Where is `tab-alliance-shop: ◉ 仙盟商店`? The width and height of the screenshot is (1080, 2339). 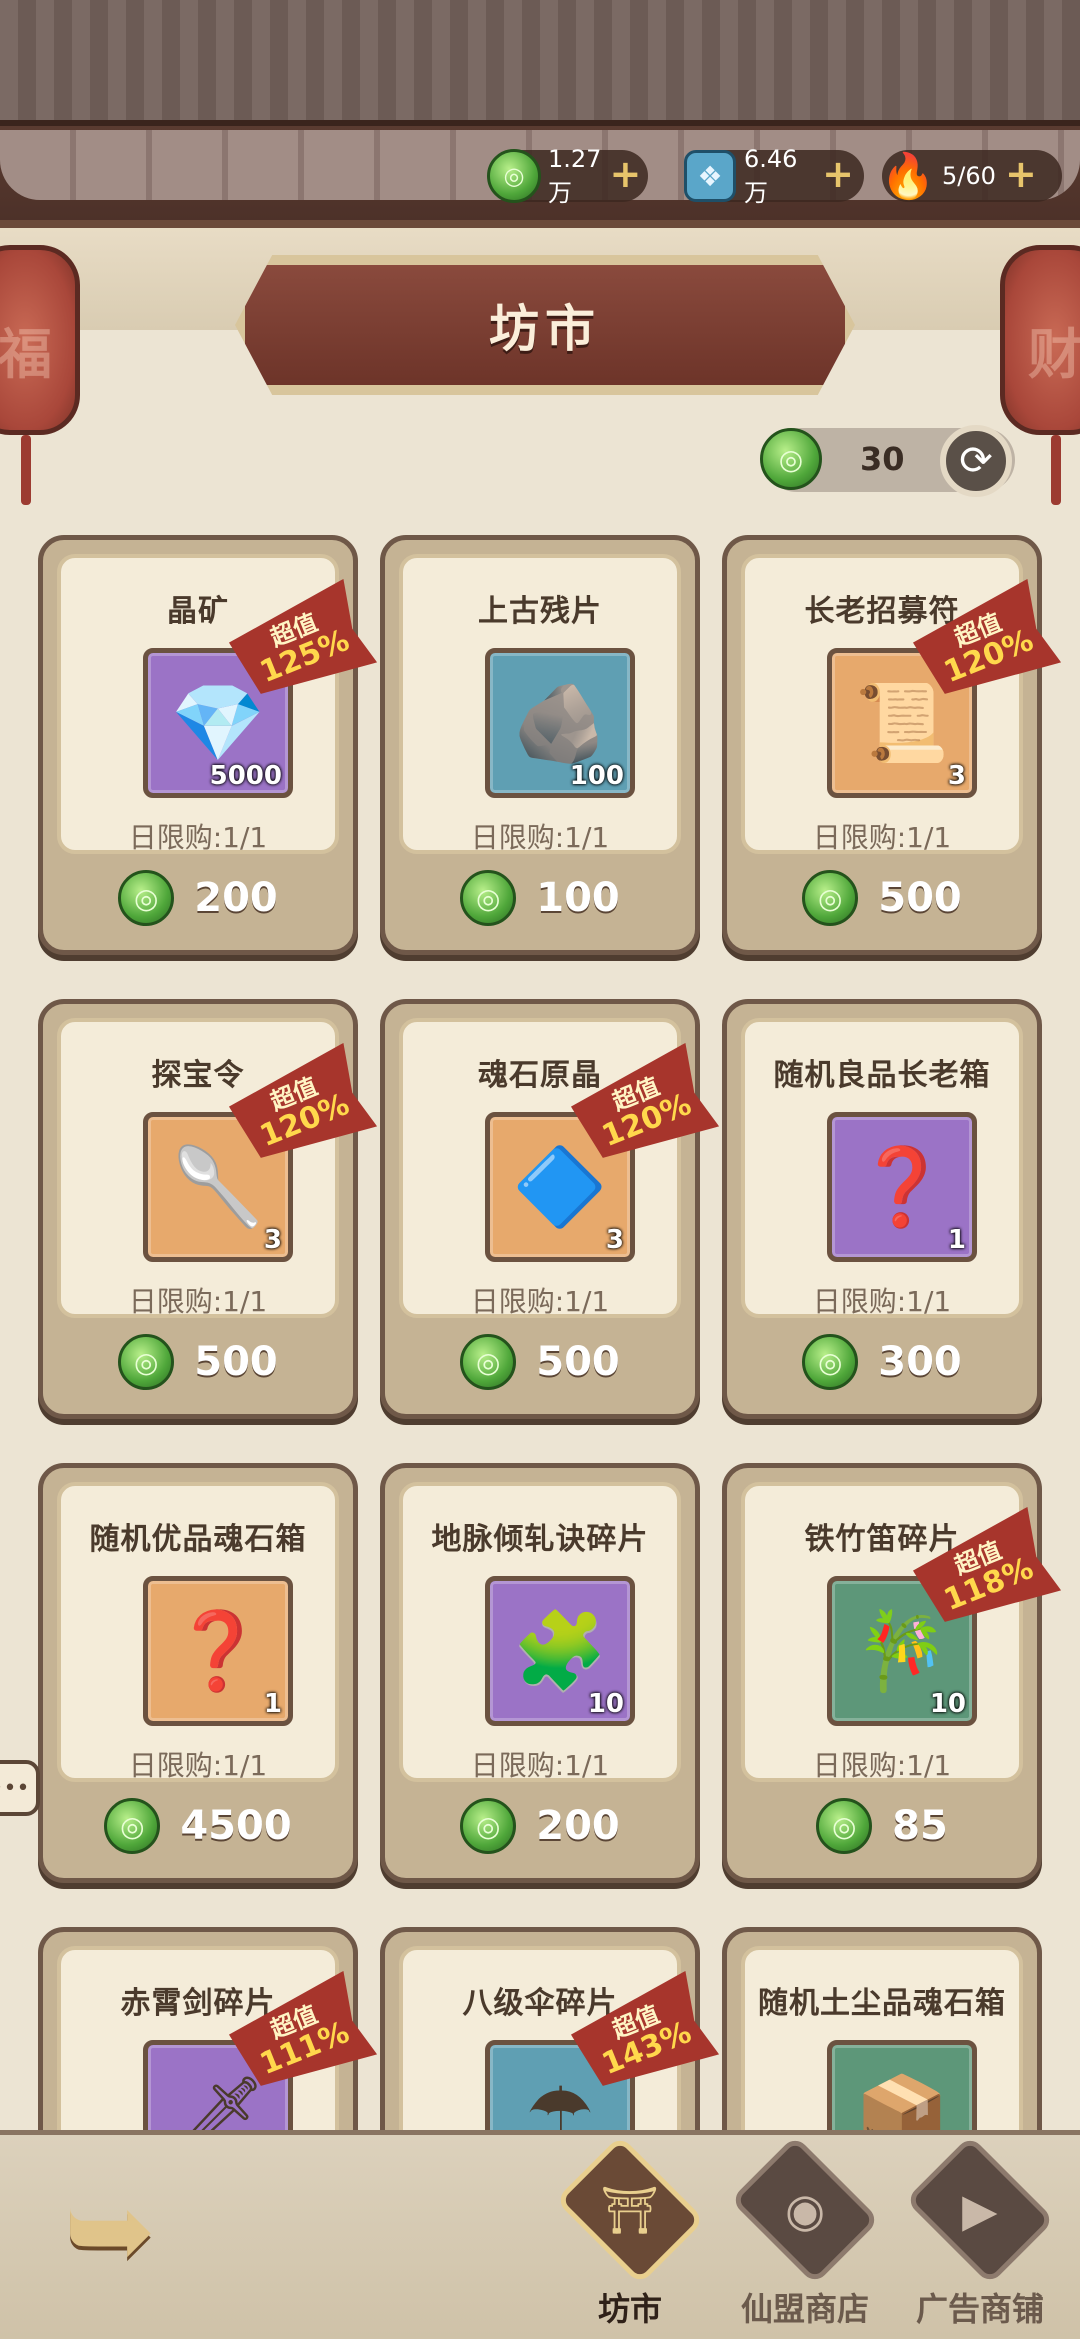 tab-alliance-shop: ◉ 仙盟商店 is located at coordinates (805, 2232).